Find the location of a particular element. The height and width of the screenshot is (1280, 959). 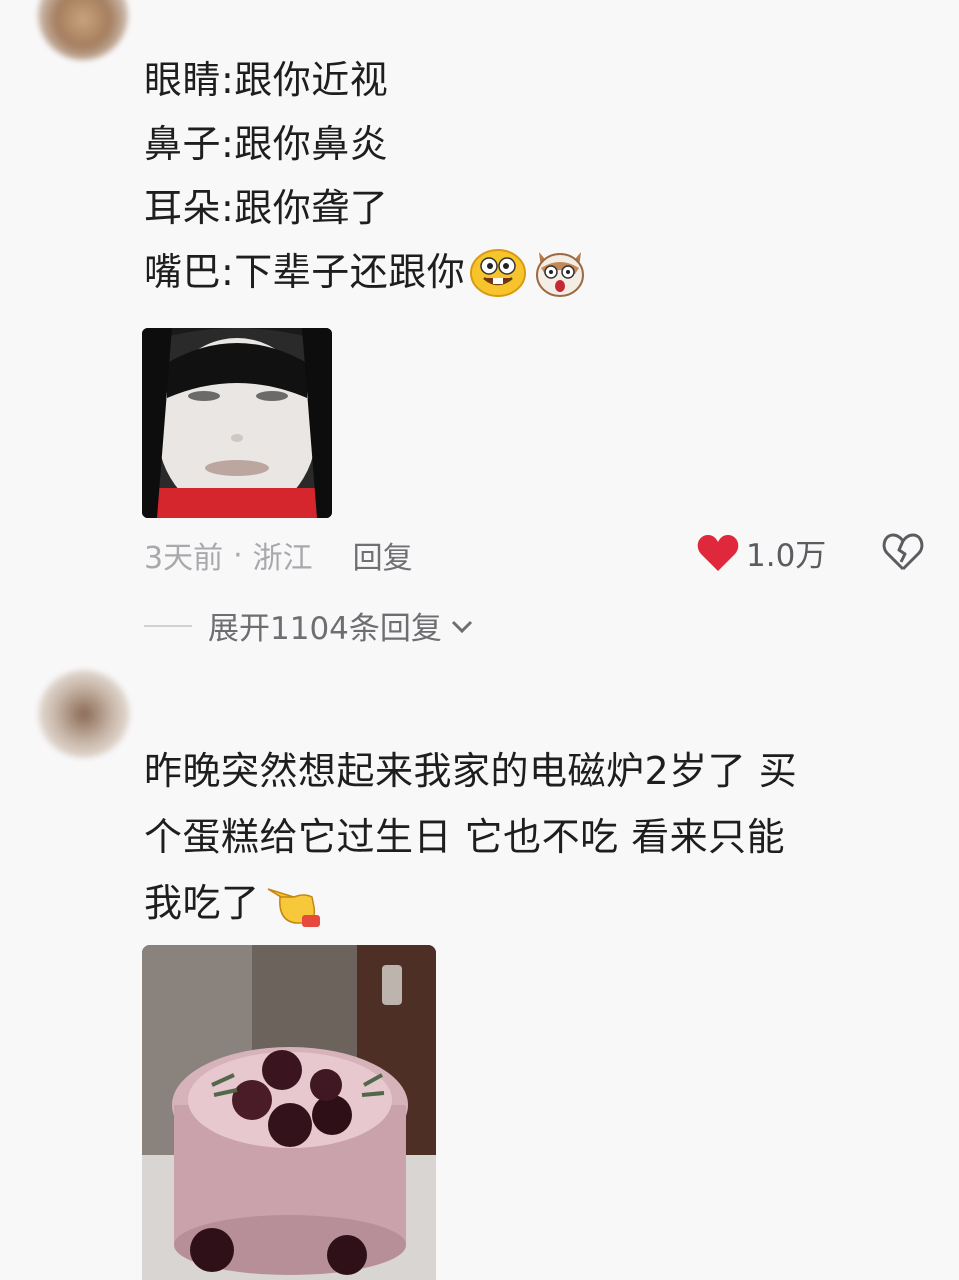

heart-icon is located at coordinates (718, 552).